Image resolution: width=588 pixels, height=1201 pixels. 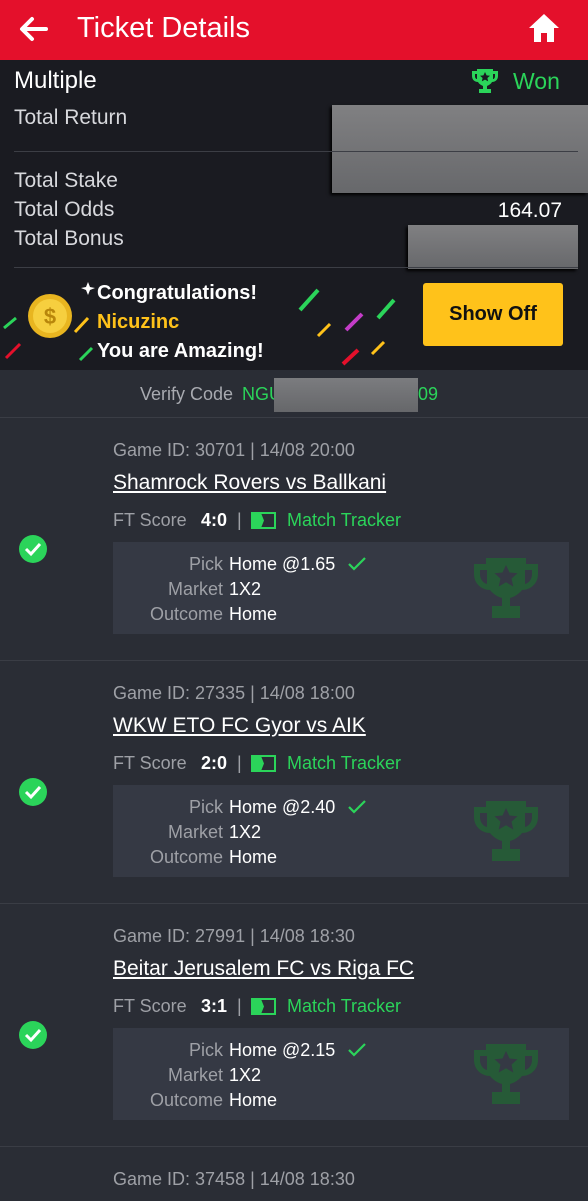 I want to click on verify-code-label: Verify Code, so click(x=187, y=394).